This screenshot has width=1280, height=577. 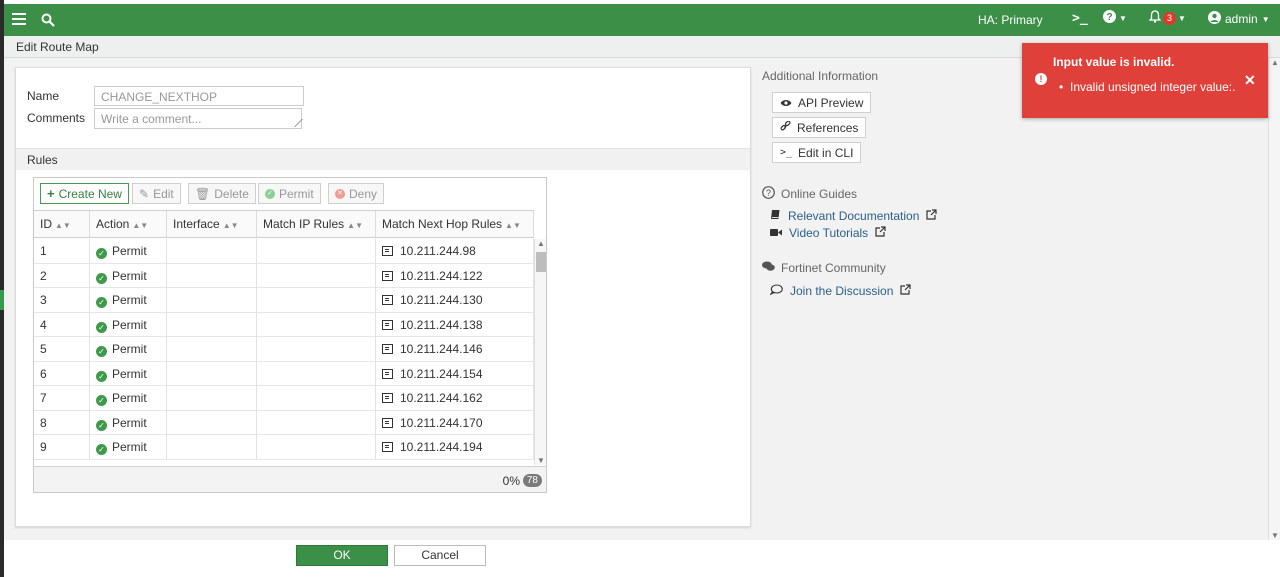 What do you see at coordinates (43, 96) in the screenshot?
I see `name-label: Name` at bounding box center [43, 96].